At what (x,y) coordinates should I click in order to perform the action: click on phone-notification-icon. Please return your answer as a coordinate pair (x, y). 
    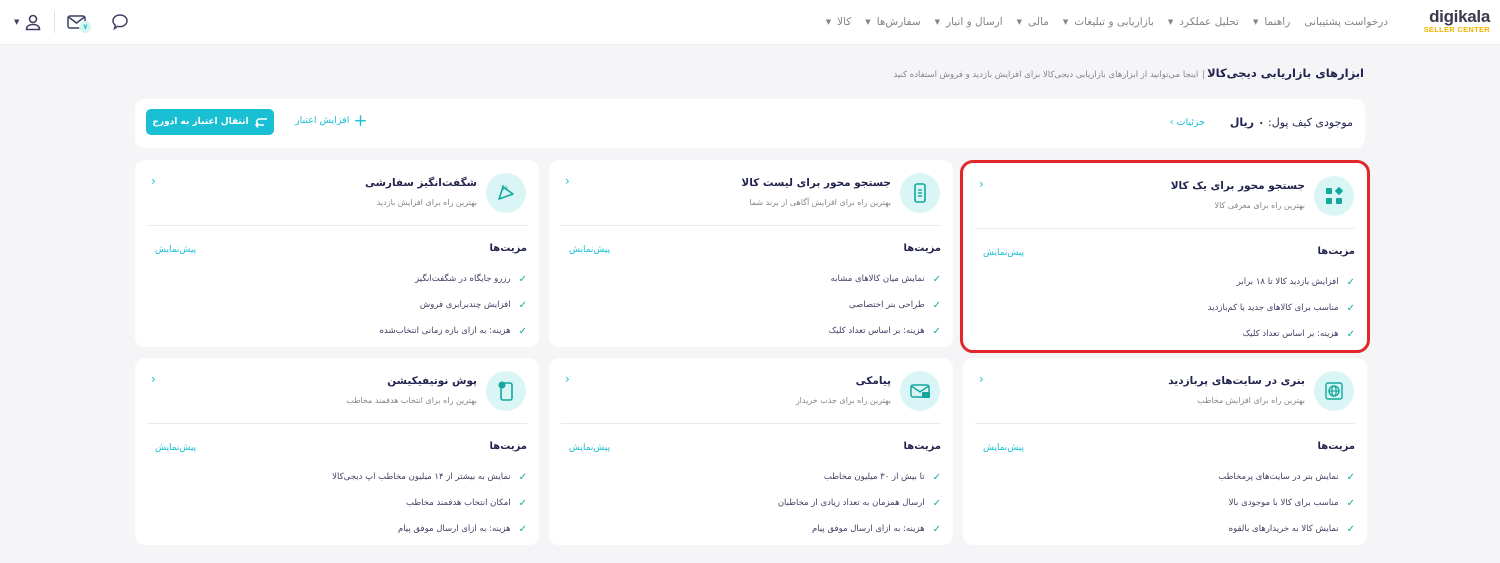
    Looking at the image, I should click on (506, 391).